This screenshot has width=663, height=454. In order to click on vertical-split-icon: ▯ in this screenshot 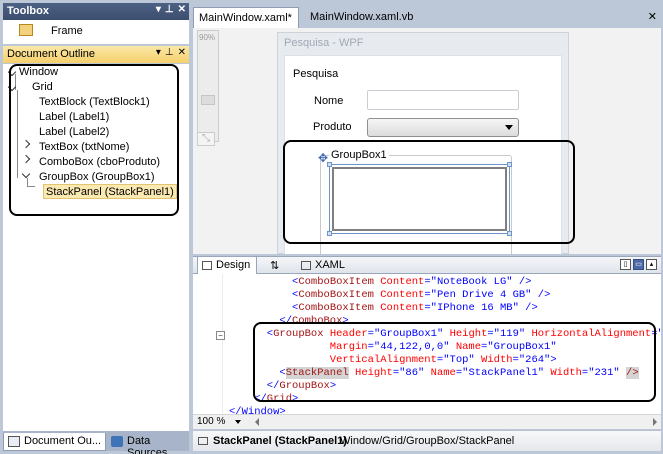, I will do `click(625, 264)`.